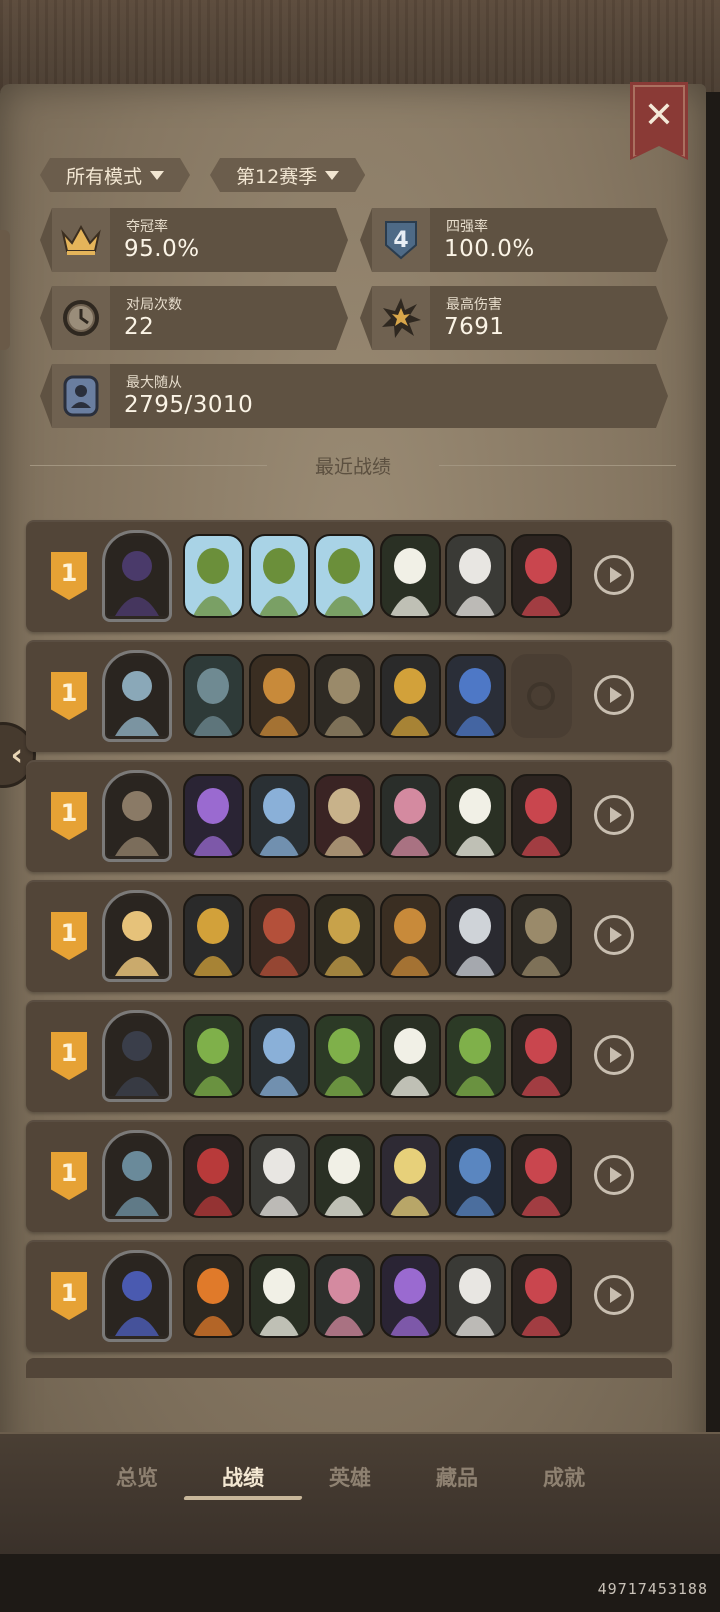 The image size is (720, 1612). I want to click on mode-filter-dropdown: 所有模式, so click(115, 175).